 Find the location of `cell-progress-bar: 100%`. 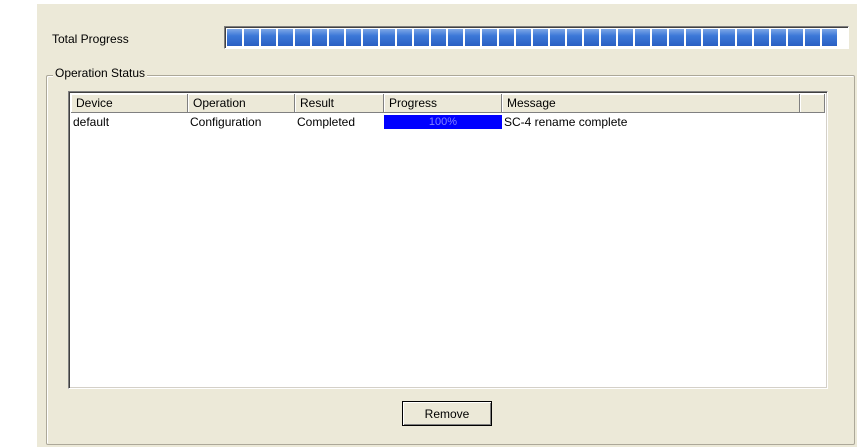

cell-progress-bar: 100% is located at coordinates (443, 122).